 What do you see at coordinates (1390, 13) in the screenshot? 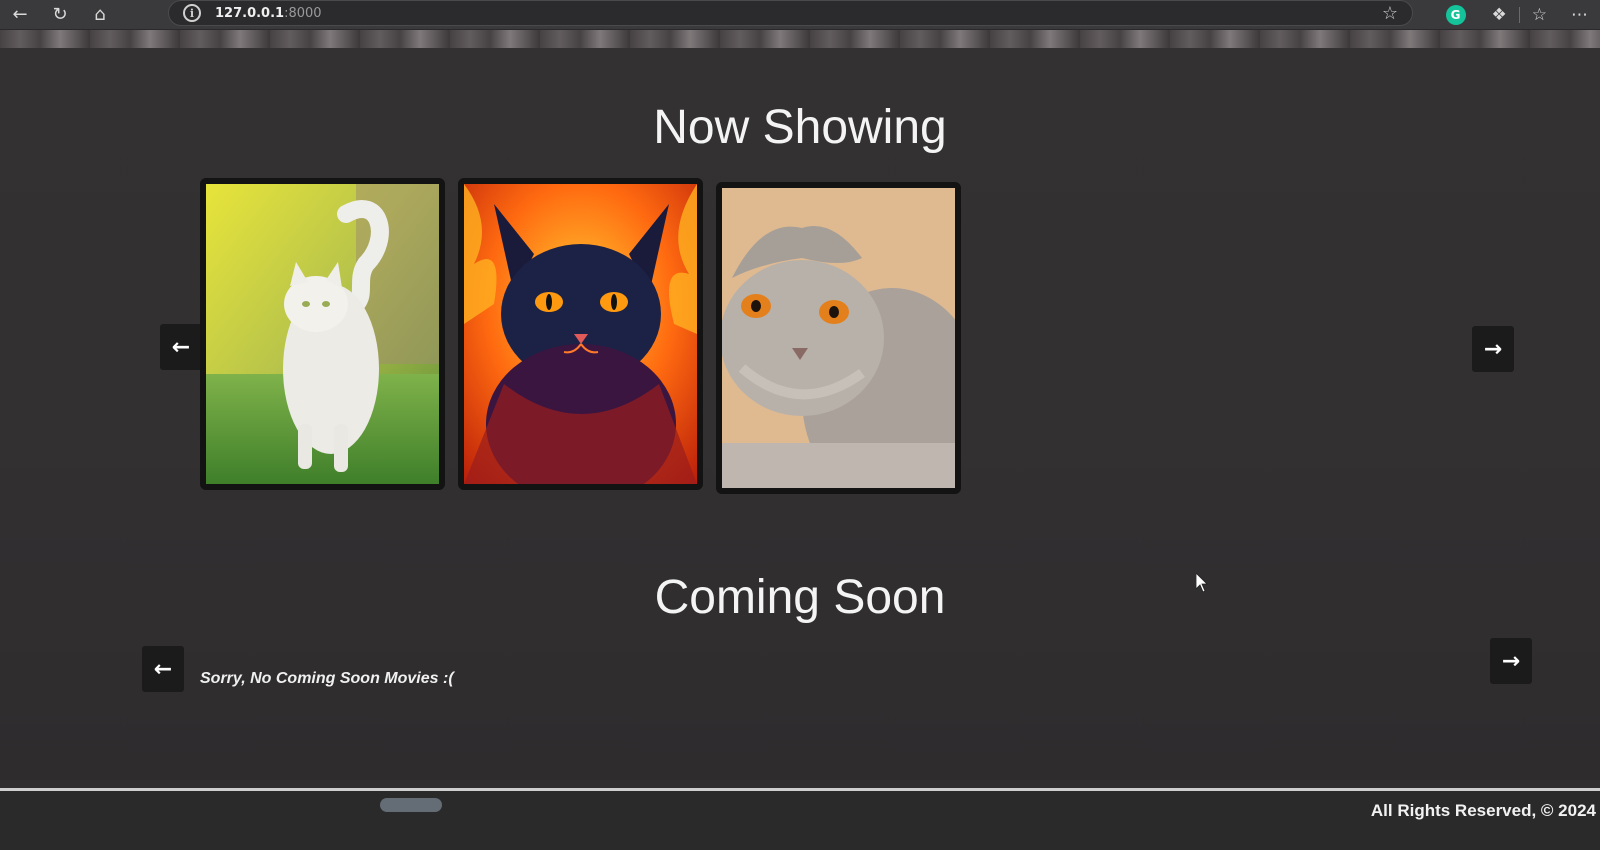
I see `star-icon: ☆` at bounding box center [1390, 13].